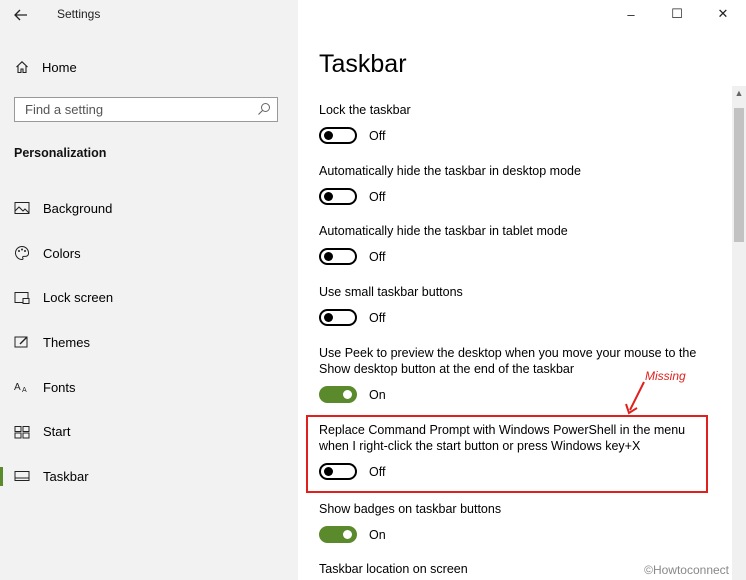 This screenshot has width=746, height=580. I want to click on setting-label: Lock the taskbar, so click(365, 110).